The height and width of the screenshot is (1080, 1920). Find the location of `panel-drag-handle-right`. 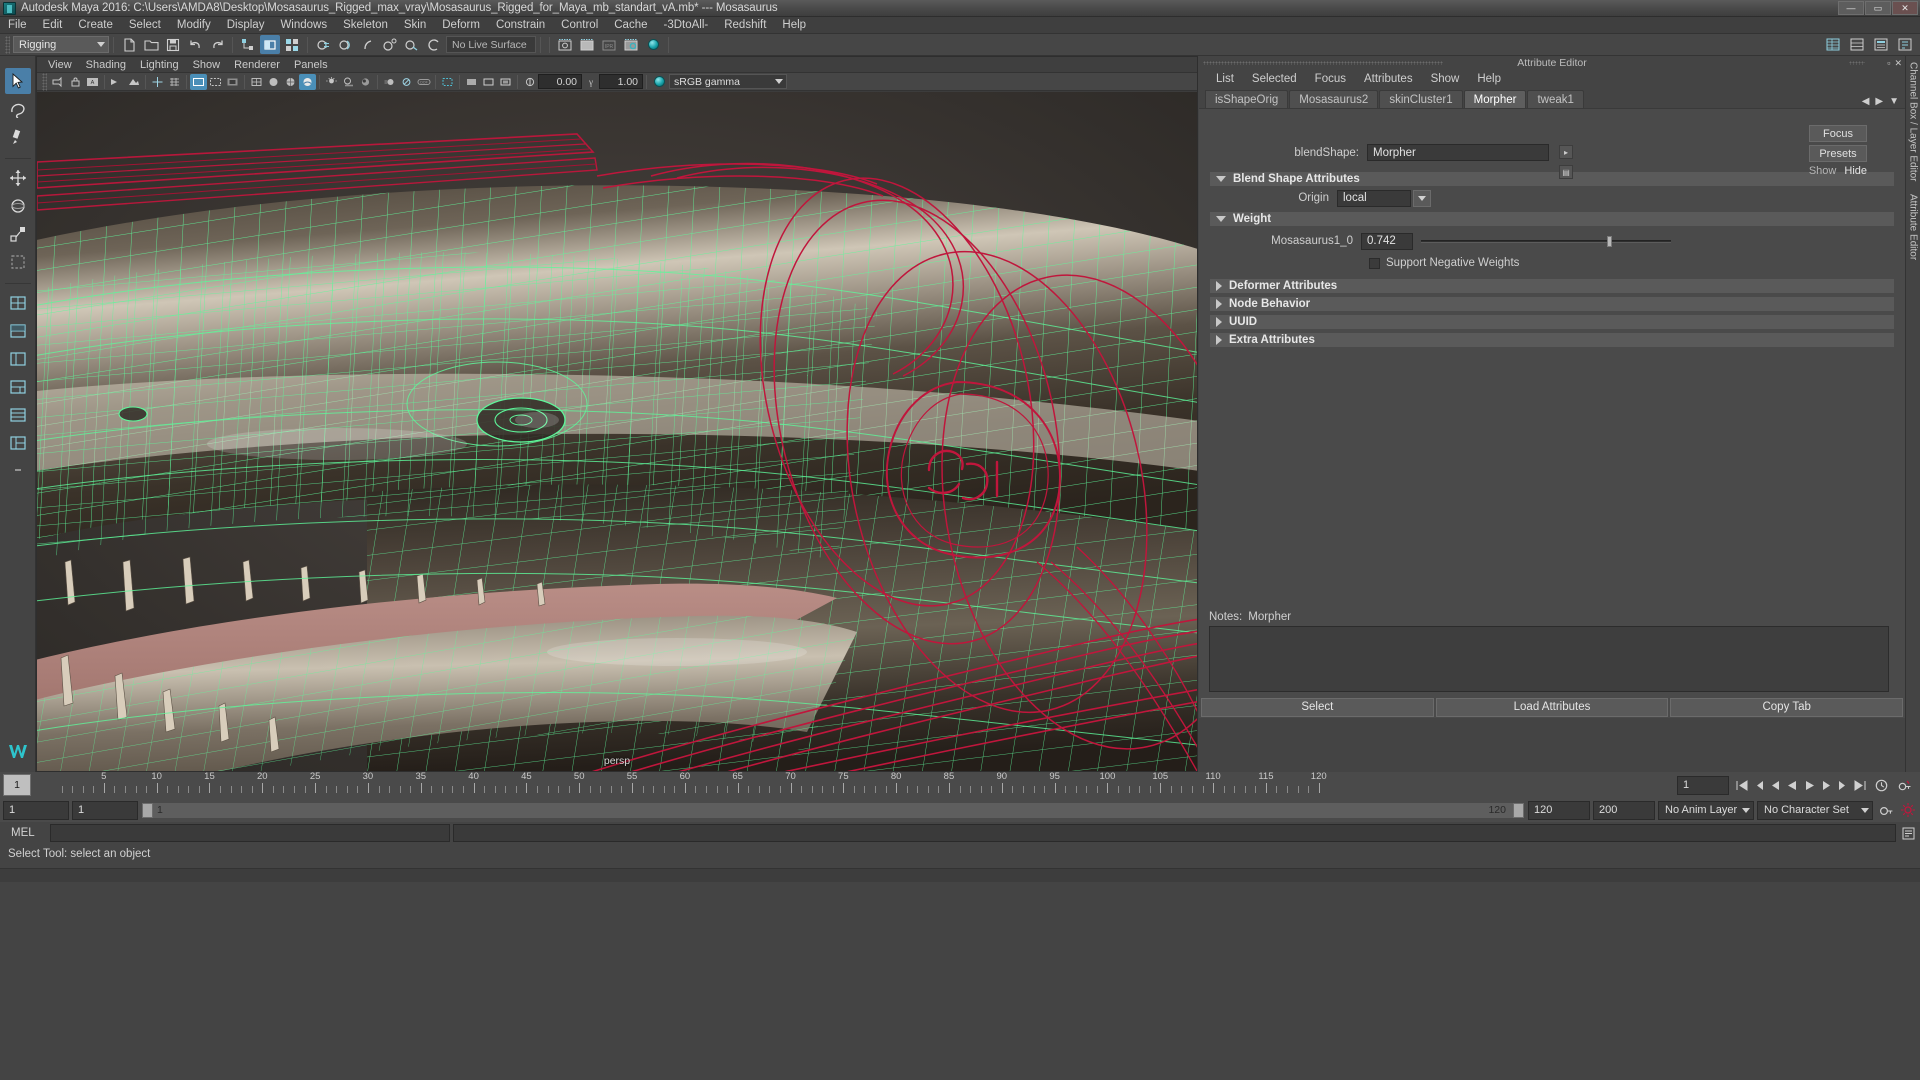

panel-drag-handle-right is located at coordinates (1857, 63).